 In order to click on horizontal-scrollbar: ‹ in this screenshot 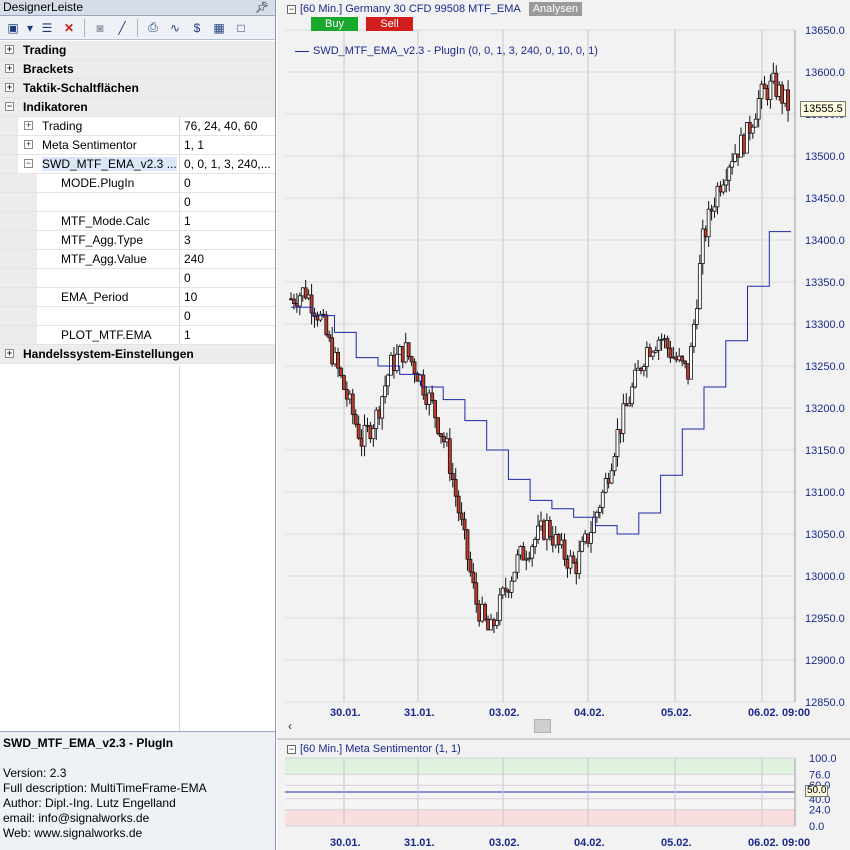, I will do `click(563, 726)`.